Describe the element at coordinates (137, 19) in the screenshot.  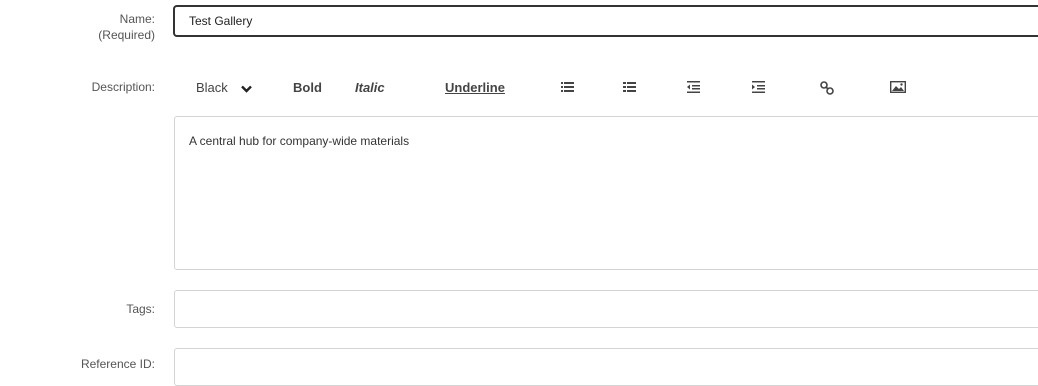
I see `name-label-text: Name:` at that location.